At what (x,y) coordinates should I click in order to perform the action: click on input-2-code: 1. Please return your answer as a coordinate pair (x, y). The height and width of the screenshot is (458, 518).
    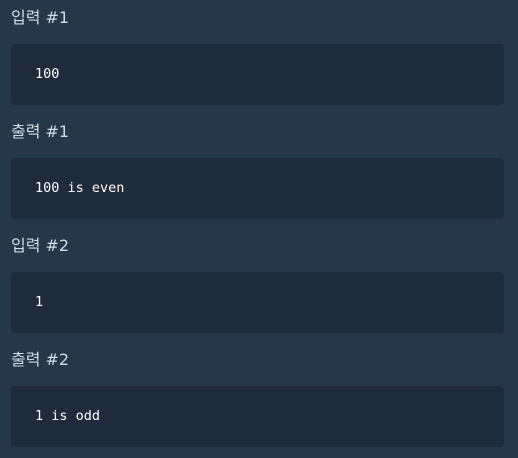
    Looking at the image, I should click on (39, 302).